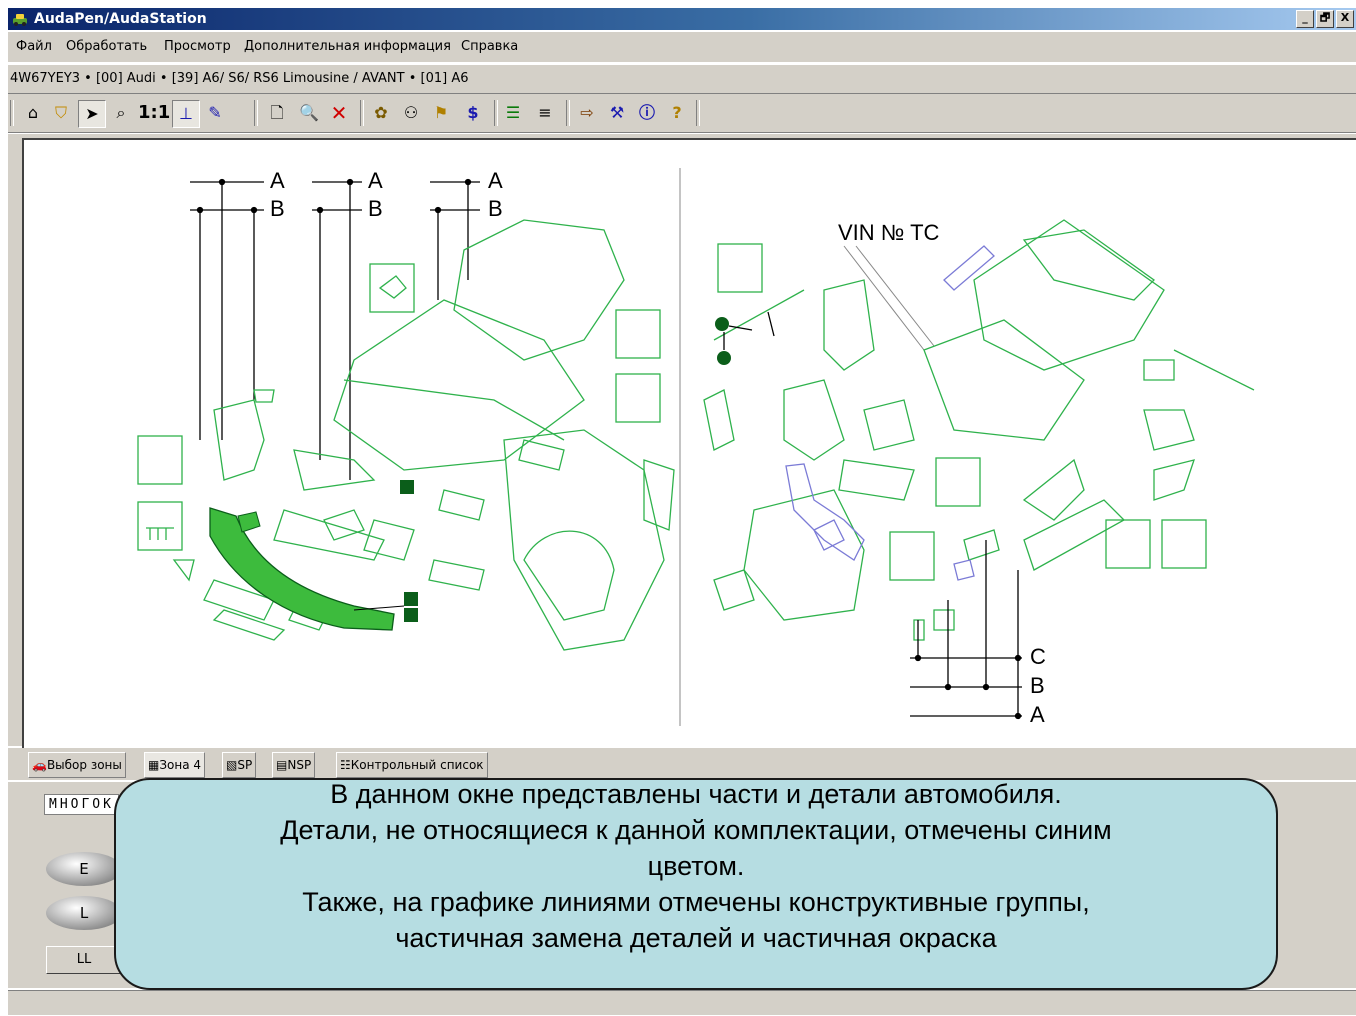 The width and height of the screenshot is (1356, 1016). I want to click on callout-line: цветом., so click(696, 866).